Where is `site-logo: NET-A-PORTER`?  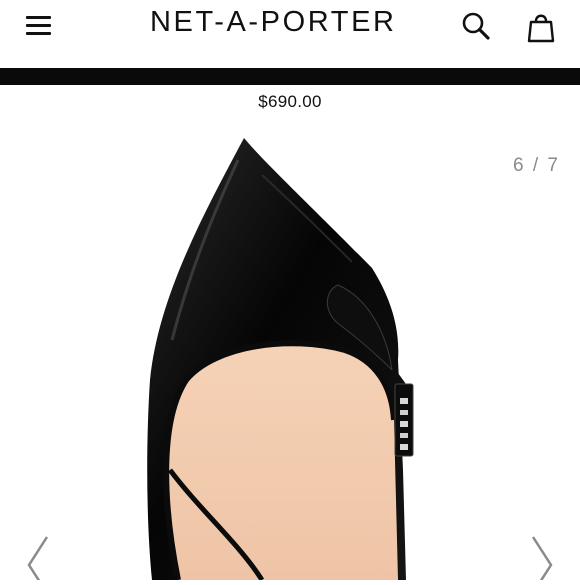
site-logo: NET-A-PORTER is located at coordinates (290, 22).